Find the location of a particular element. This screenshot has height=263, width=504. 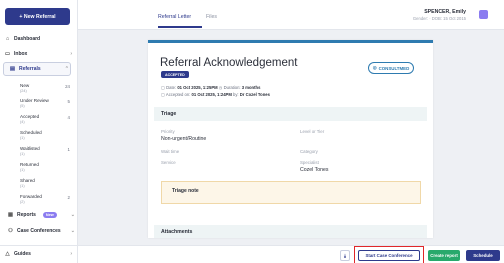

sidebar-item-label: Reports is located at coordinates (26, 215).